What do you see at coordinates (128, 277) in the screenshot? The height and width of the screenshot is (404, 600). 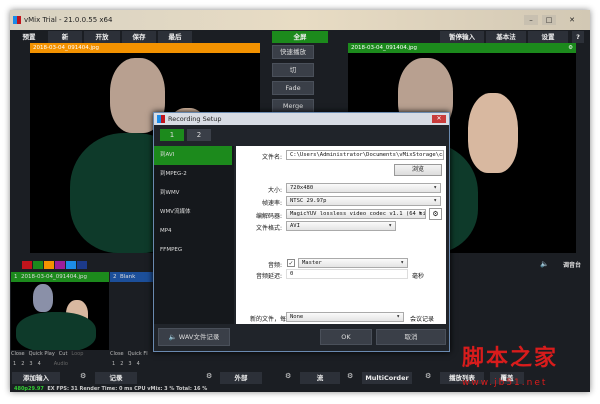 I see `input-name: Blank` at bounding box center [128, 277].